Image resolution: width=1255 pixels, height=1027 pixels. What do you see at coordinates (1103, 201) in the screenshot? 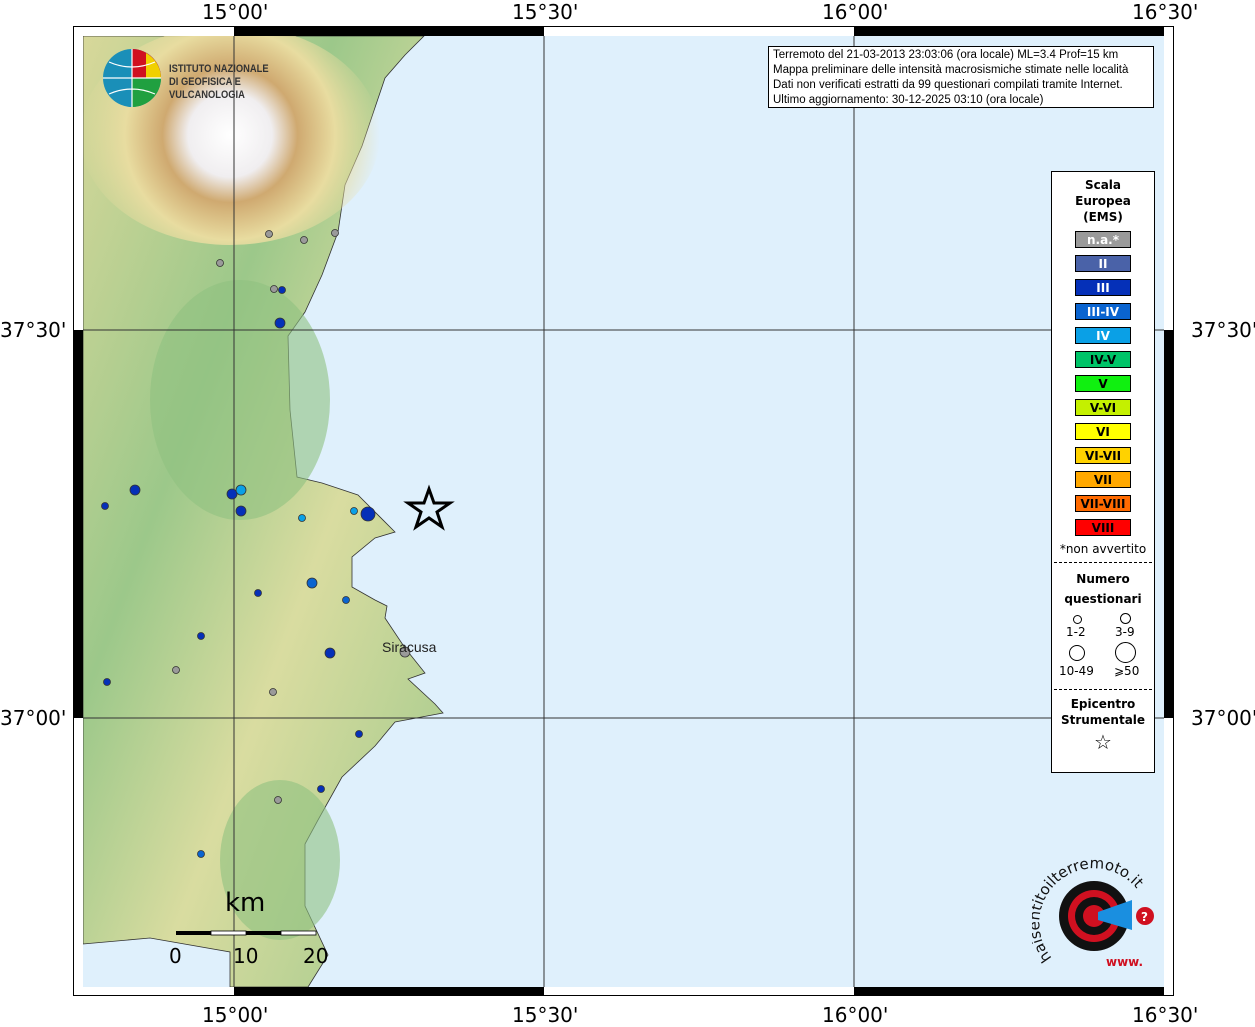
I see `legend-title: Europea` at bounding box center [1103, 201].